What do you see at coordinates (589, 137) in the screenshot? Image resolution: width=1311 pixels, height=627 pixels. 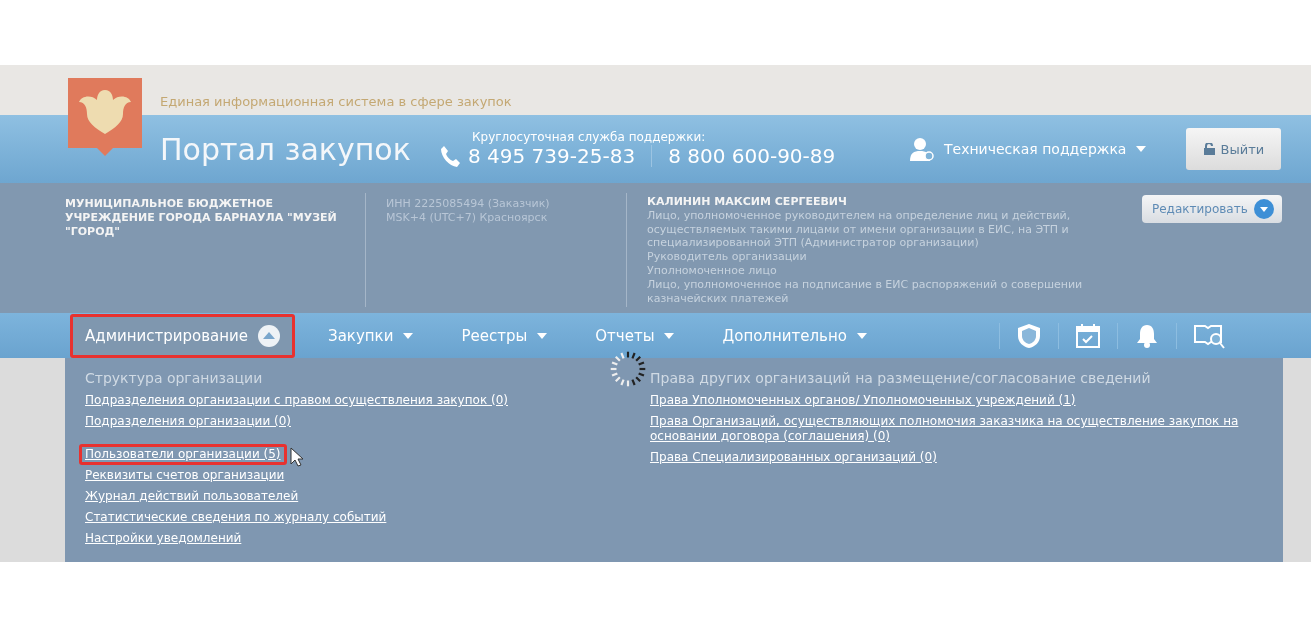 I see `support-label: Круглосуточная служба поддержки:` at bounding box center [589, 137].